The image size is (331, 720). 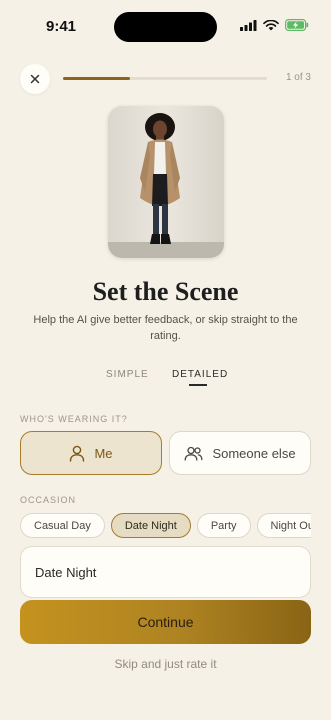 What do you see at coordinates (97, 78) in the screenshot?
I see `progress-fill` at bounding box center [97, 78].